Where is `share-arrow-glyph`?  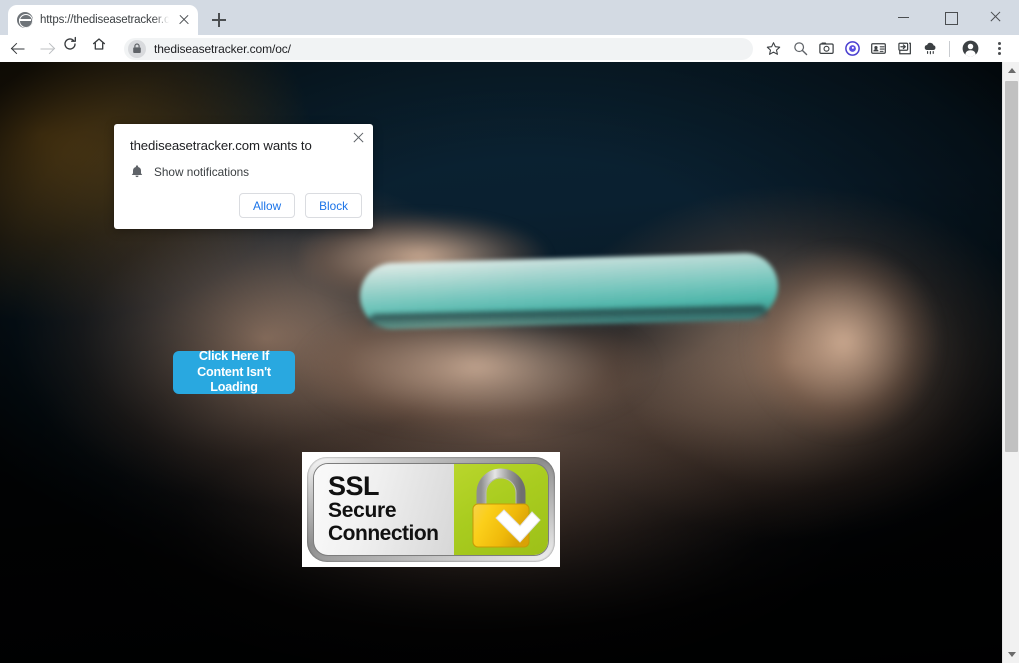 share-arrow-glyph is located at coordinates (904, 48).